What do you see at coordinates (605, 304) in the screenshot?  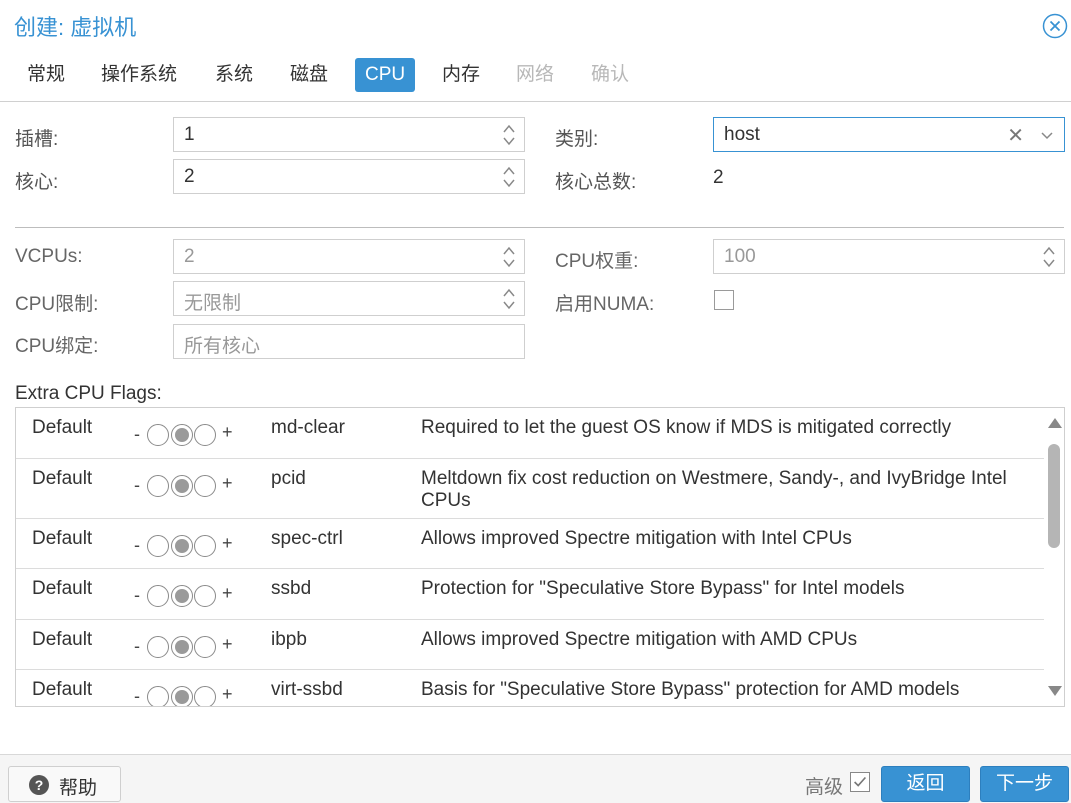 I see `numa-label: 启用NUMA:` at bounding box center [605, 304].